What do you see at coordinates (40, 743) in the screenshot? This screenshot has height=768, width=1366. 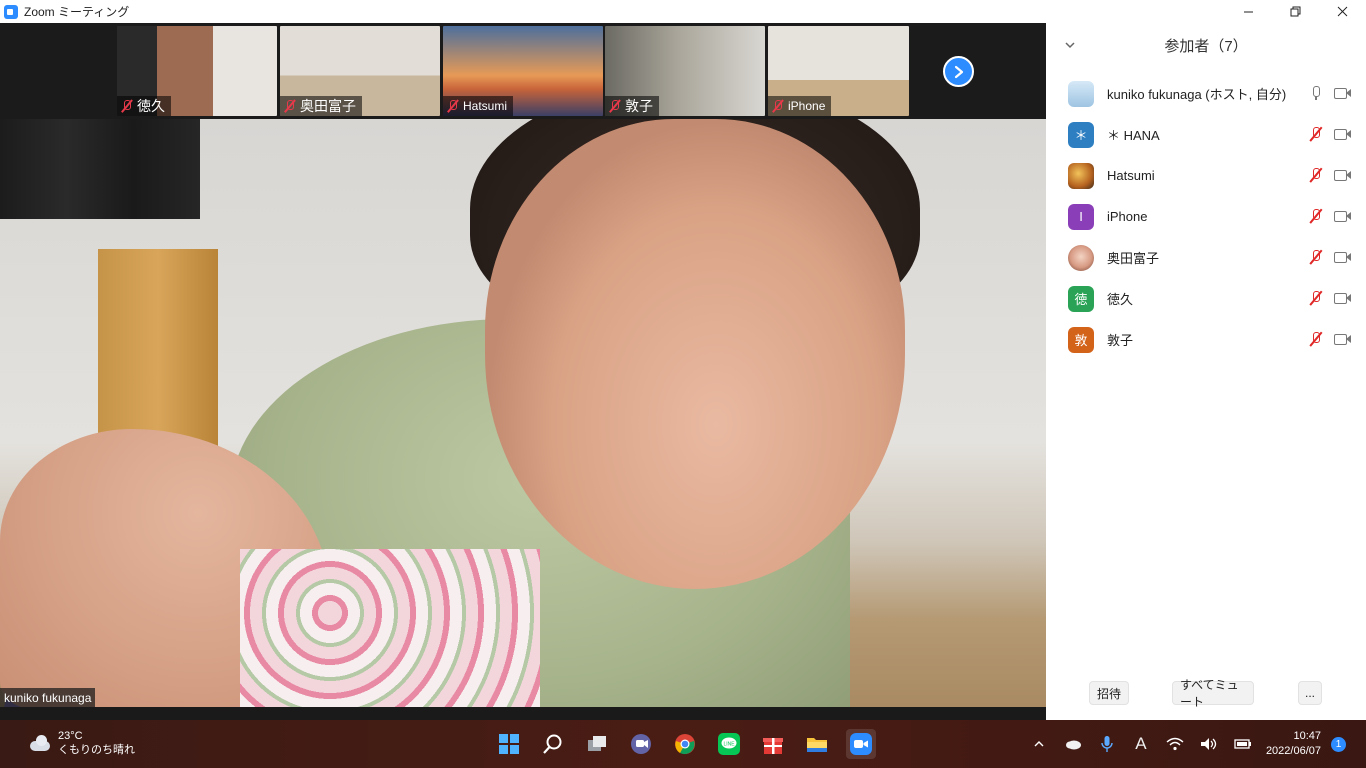 I see `cloud-sun-icon` at bounding box center [40, 743].